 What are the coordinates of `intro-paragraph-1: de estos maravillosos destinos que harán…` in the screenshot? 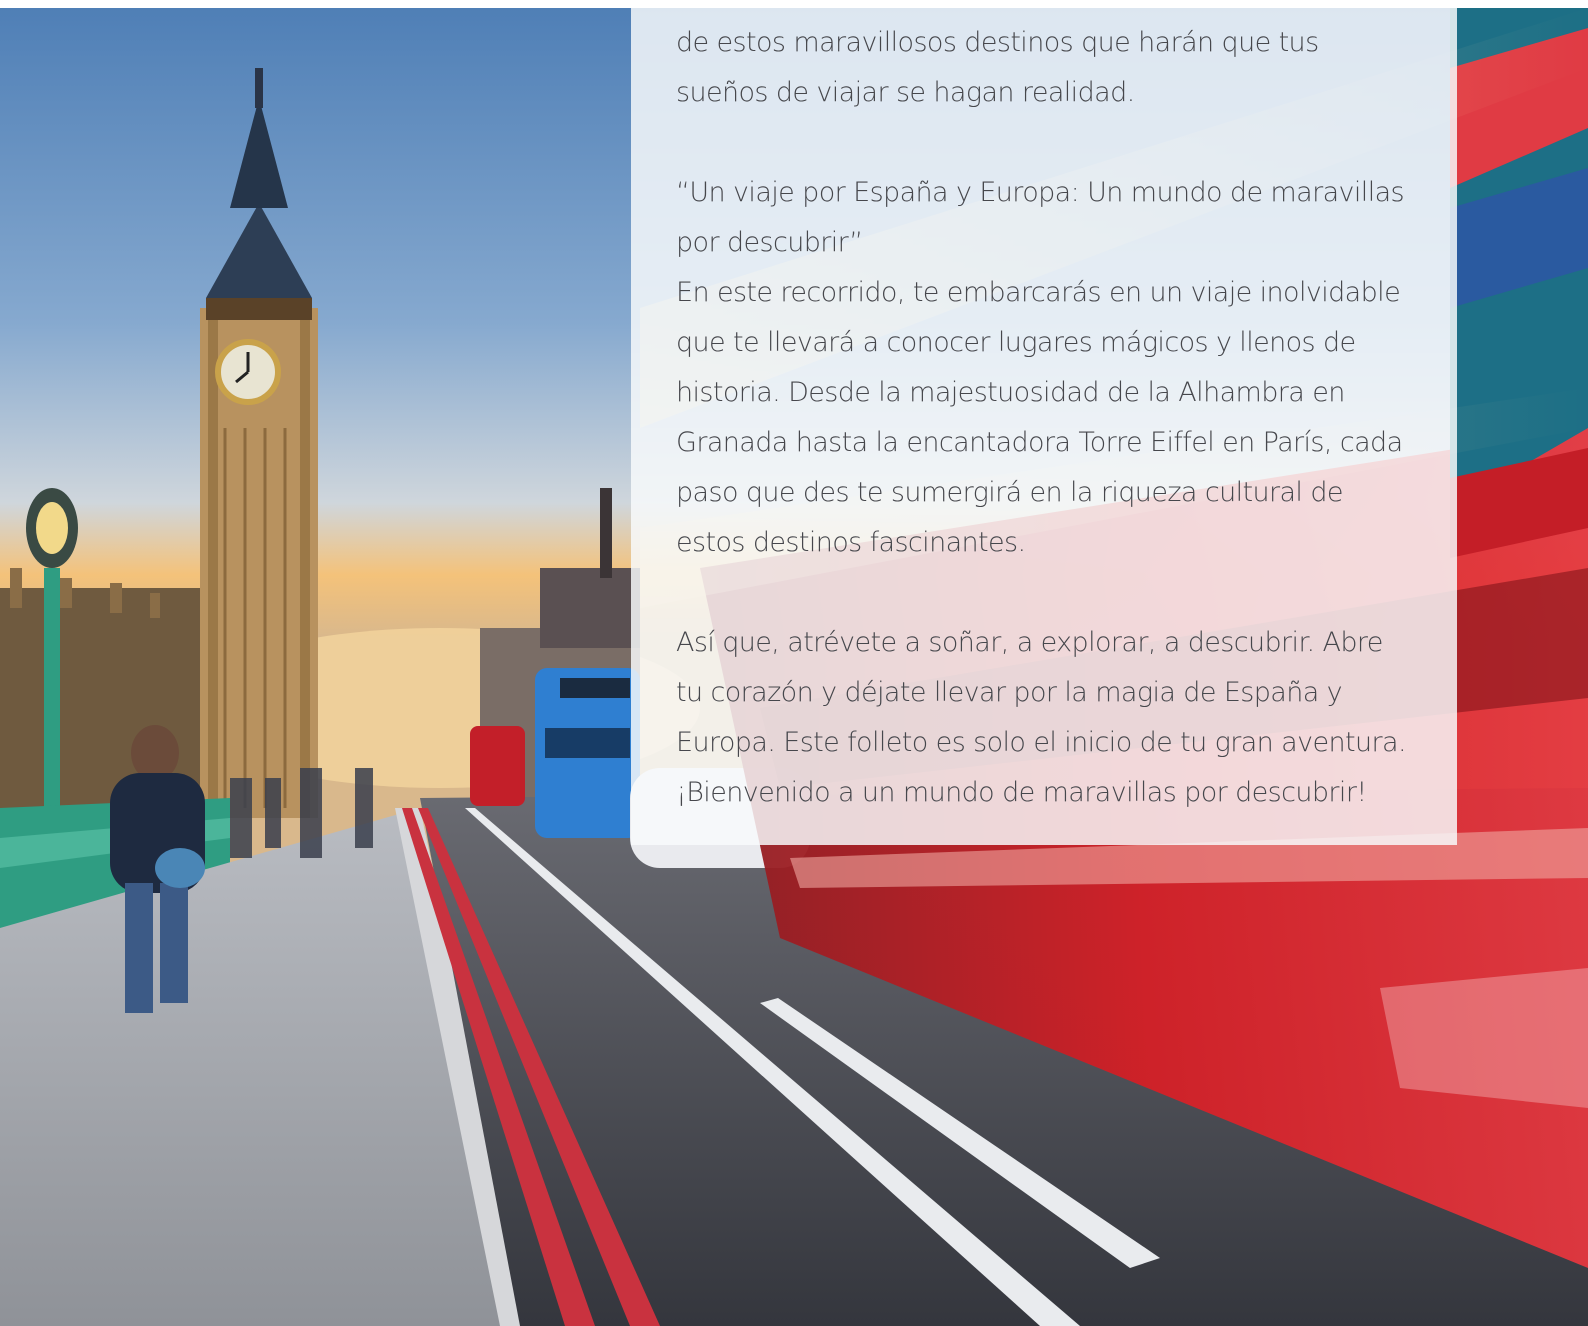 It's located at (997, 67).